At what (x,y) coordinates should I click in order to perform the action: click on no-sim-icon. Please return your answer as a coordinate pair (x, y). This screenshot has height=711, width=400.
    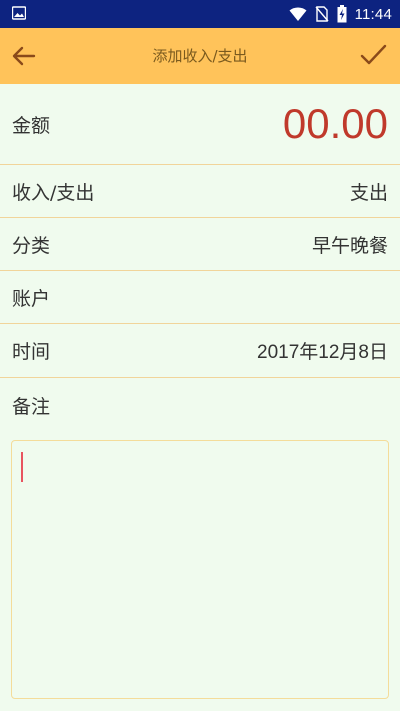
    Looking at the image, I should click on (322, 14).